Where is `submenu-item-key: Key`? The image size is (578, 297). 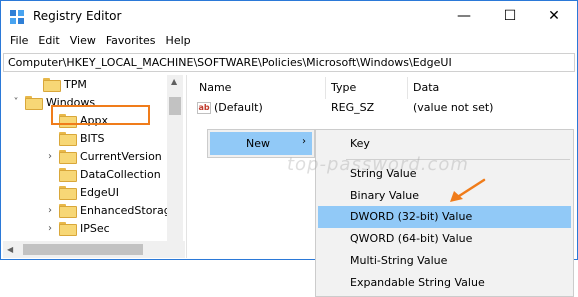 submenu-item-key: Key is located at coordinates (444, 144).